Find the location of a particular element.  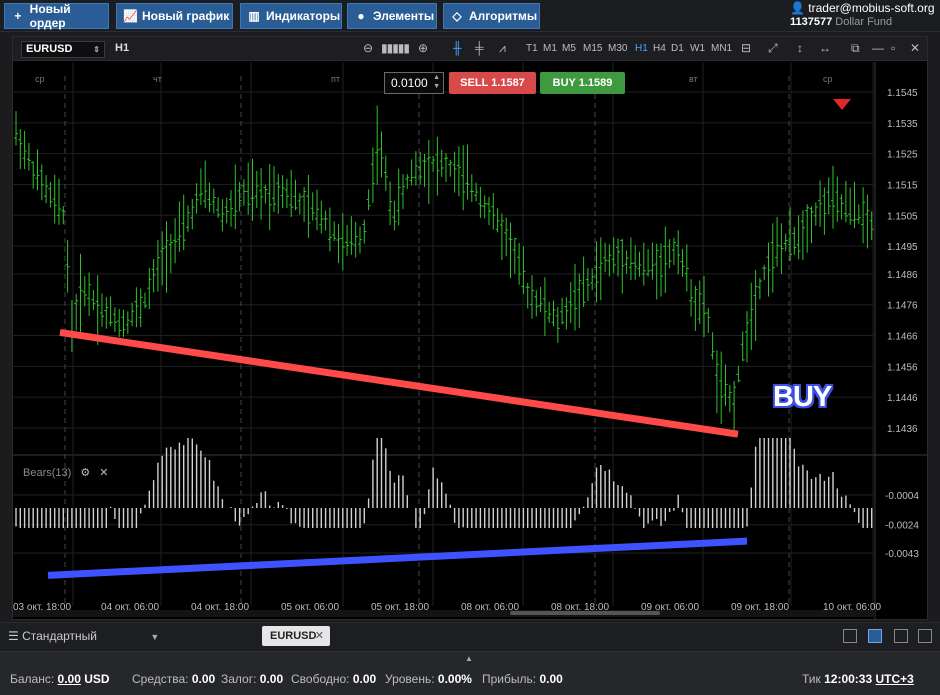

balance-currency: USD is located at coordinates (97, 679).